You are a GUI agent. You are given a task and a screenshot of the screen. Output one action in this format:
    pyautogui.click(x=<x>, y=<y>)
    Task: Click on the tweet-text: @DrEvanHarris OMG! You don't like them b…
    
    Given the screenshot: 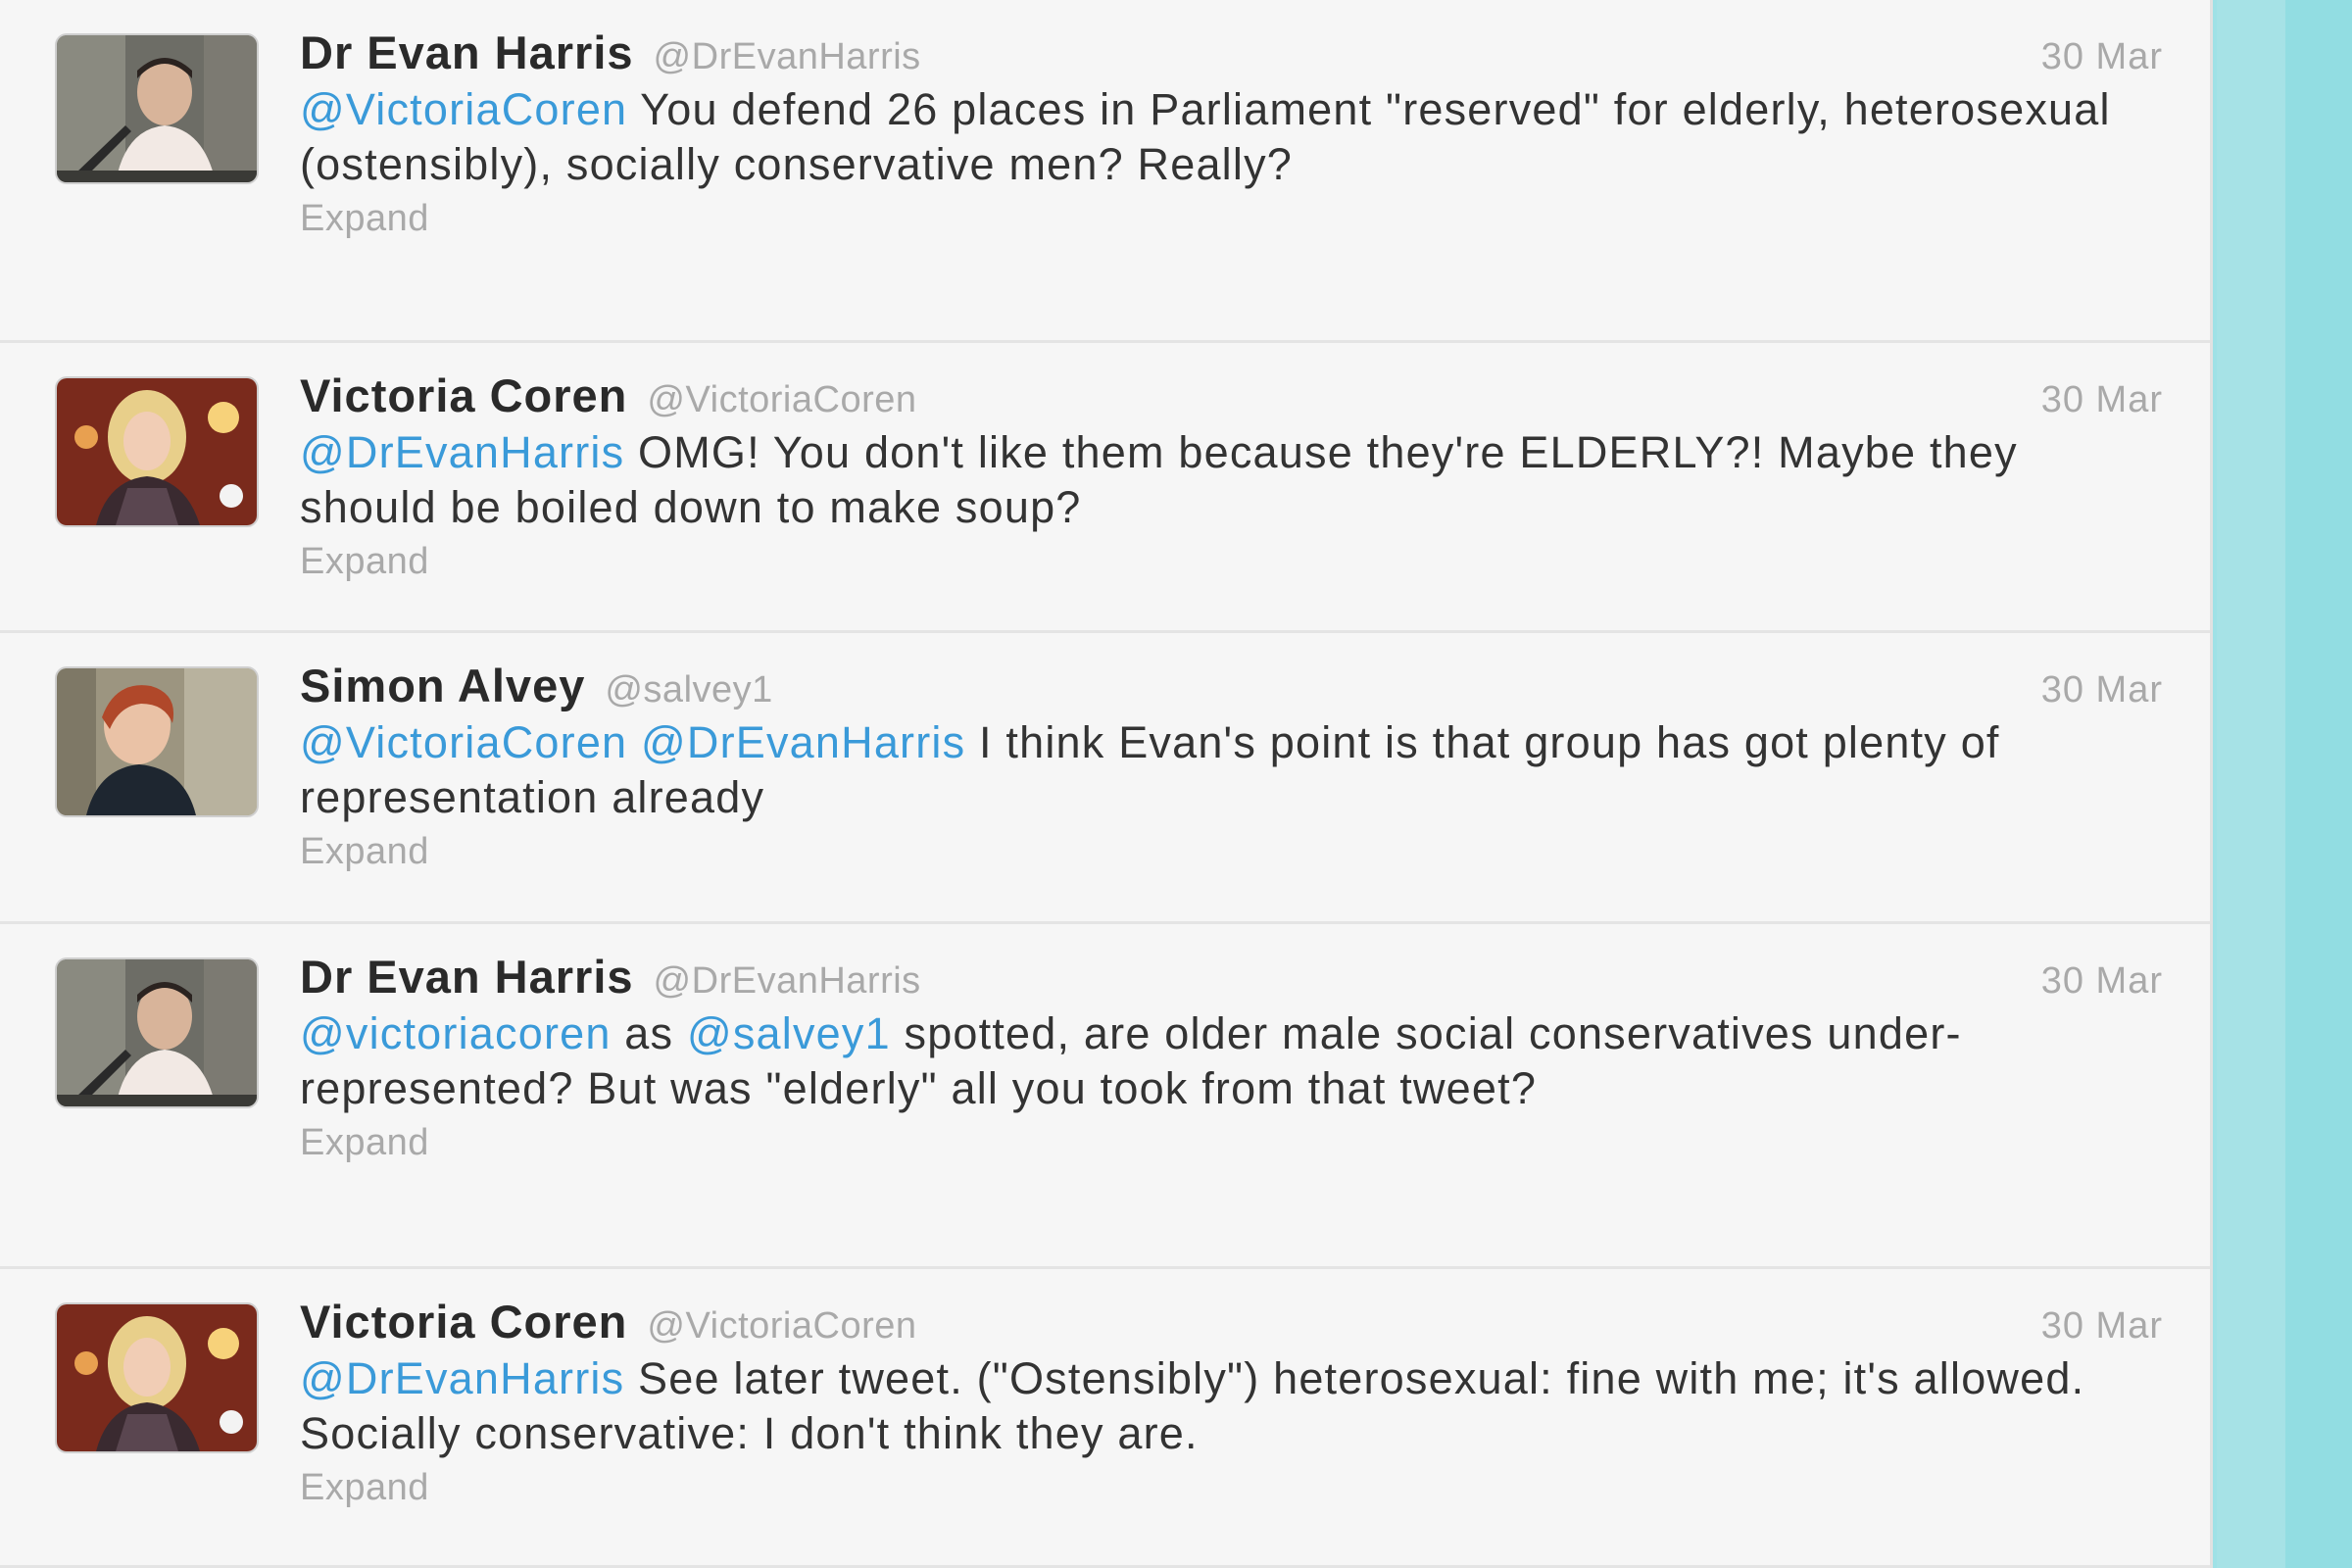 What is the action you would take?
    pyautogui.click(x=1231, y=480)
    